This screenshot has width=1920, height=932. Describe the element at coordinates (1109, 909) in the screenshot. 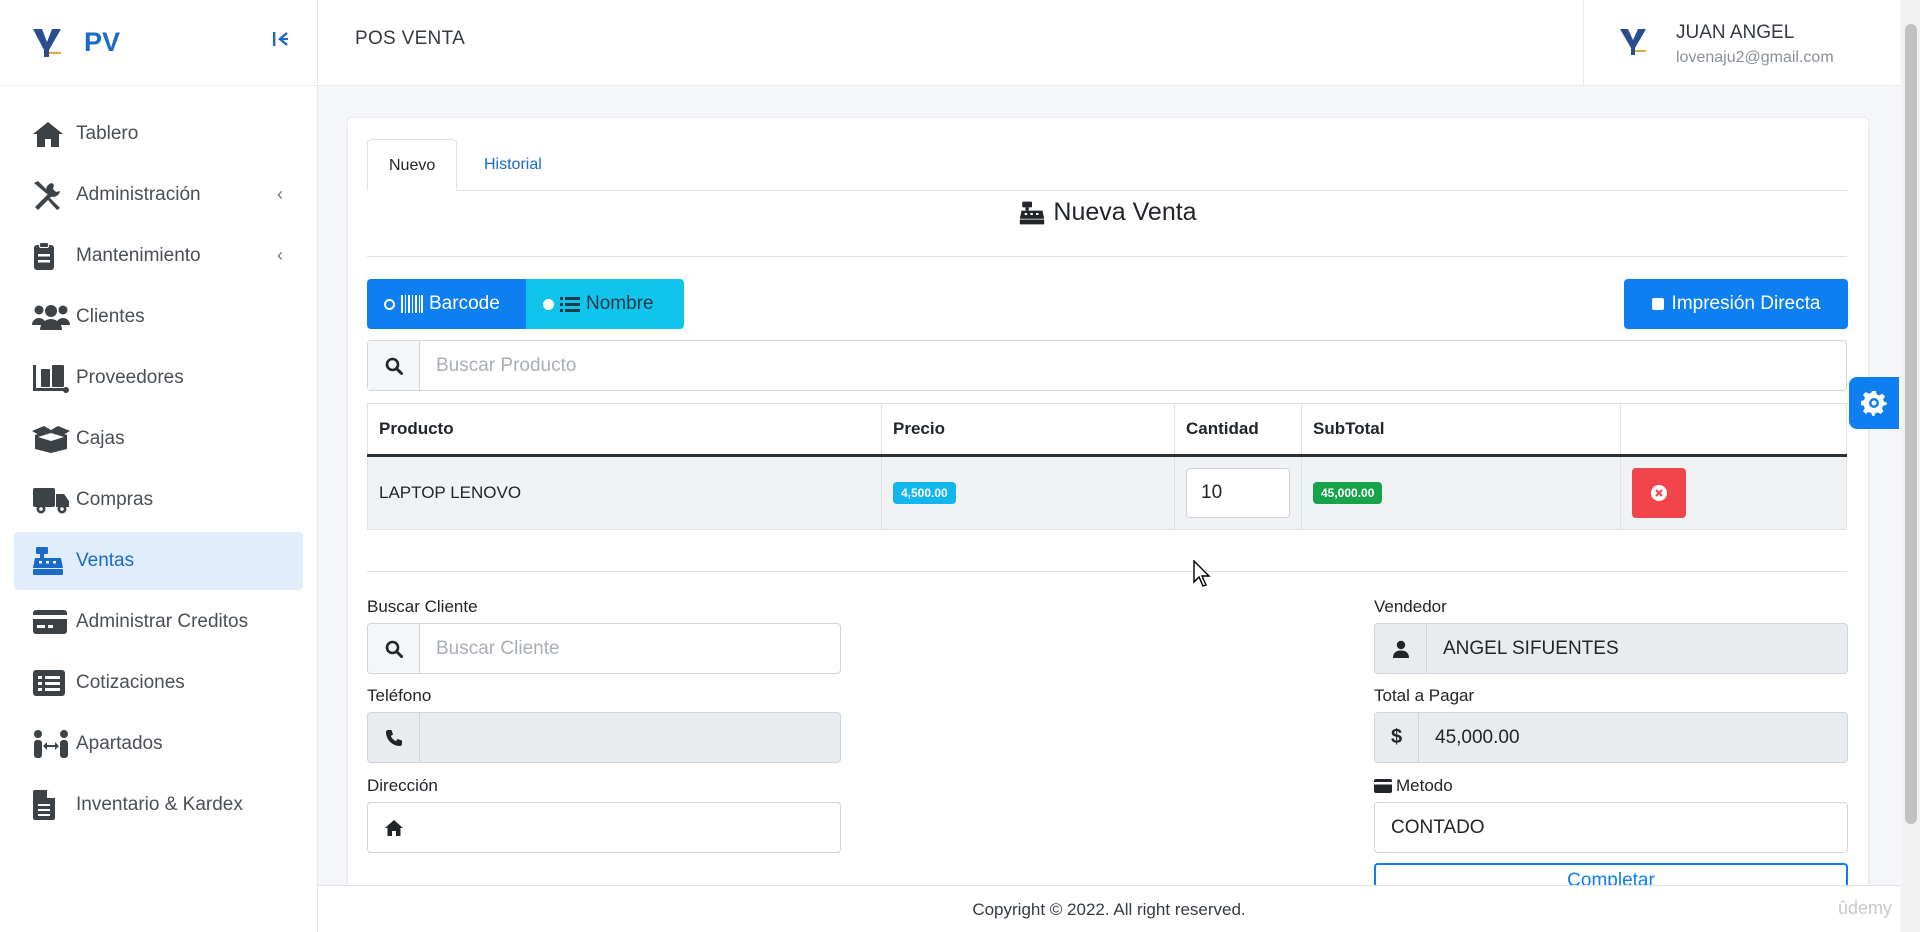

I see `copyright-text: Copyright © 2022. All right reserved.` at that location.